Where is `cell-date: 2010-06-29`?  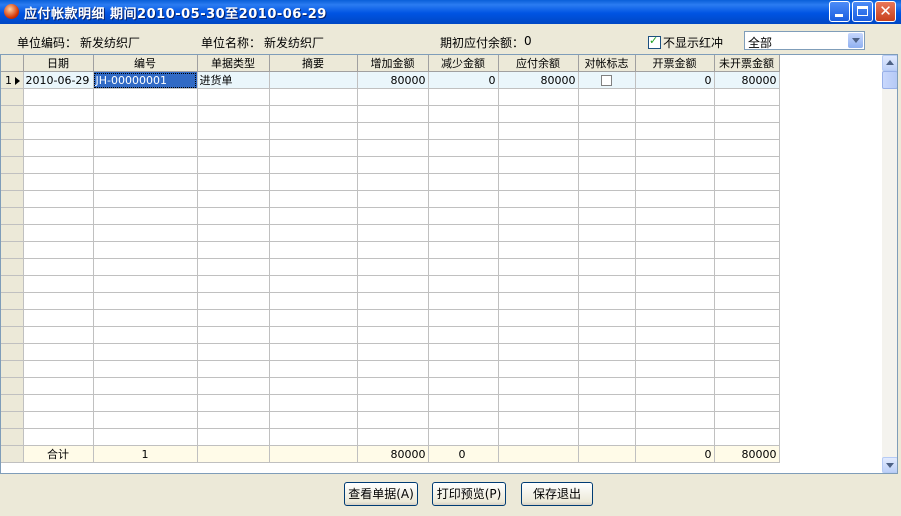 cell-date: 2010-06-29 is located at coordinates (58, 80).